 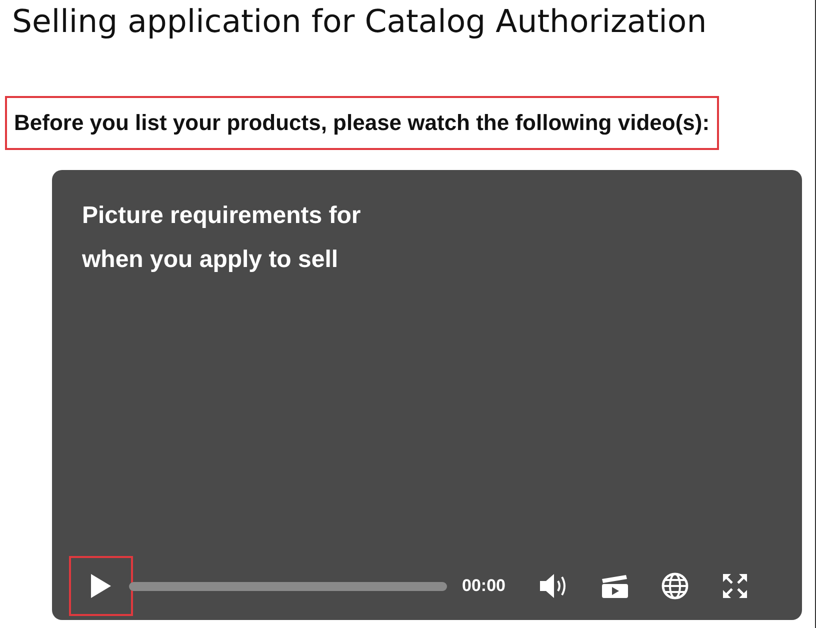 What do you see at coordinates (359, 22) in the screenshot?
I see `page-title: Selling application for Catalog Authorization` at bounding box center [359, 22].